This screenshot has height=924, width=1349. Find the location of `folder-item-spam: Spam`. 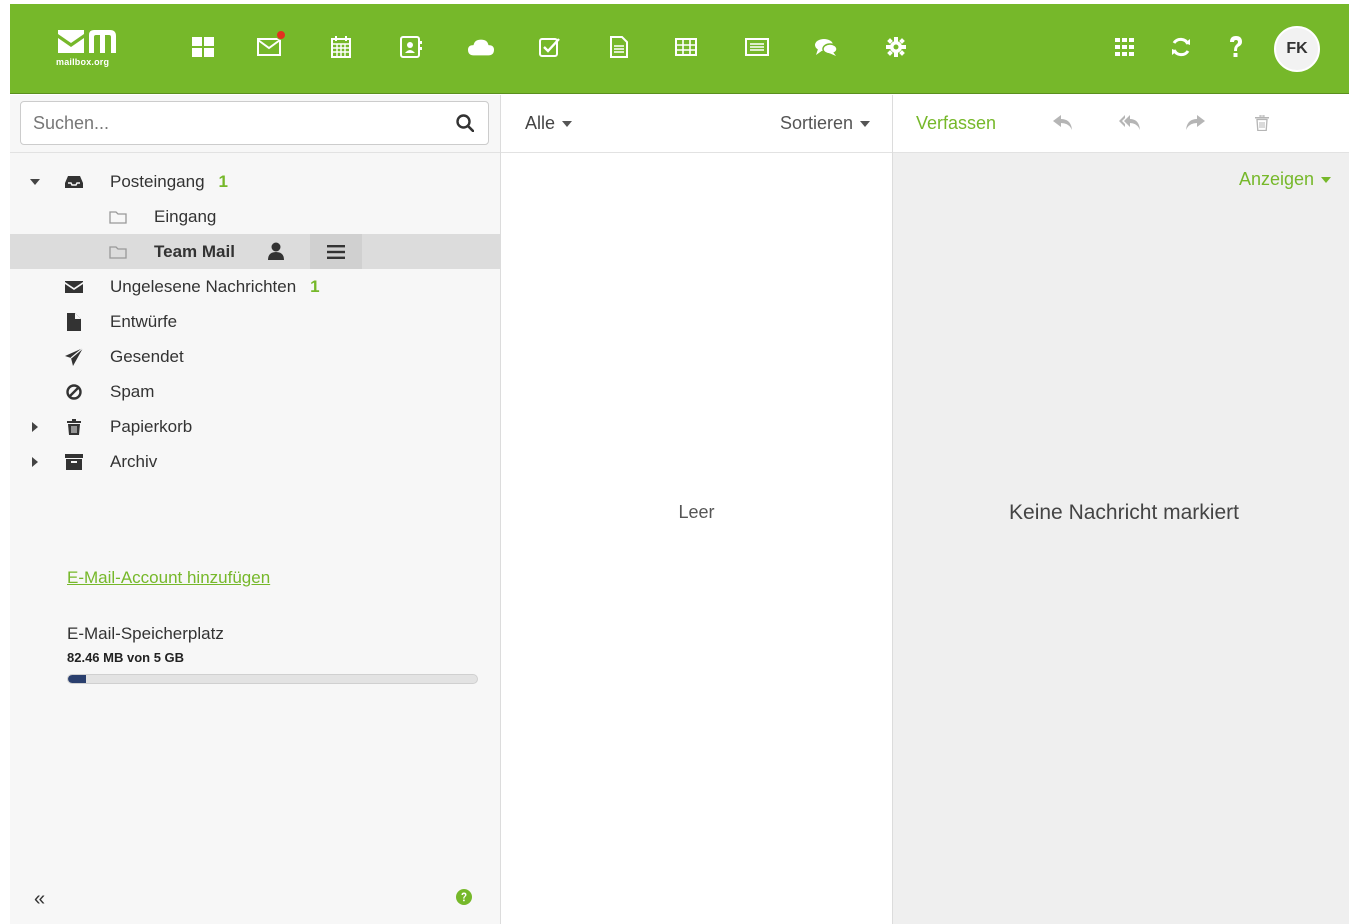

folder-item-spam: Spam is located at coordinates (255, 391).